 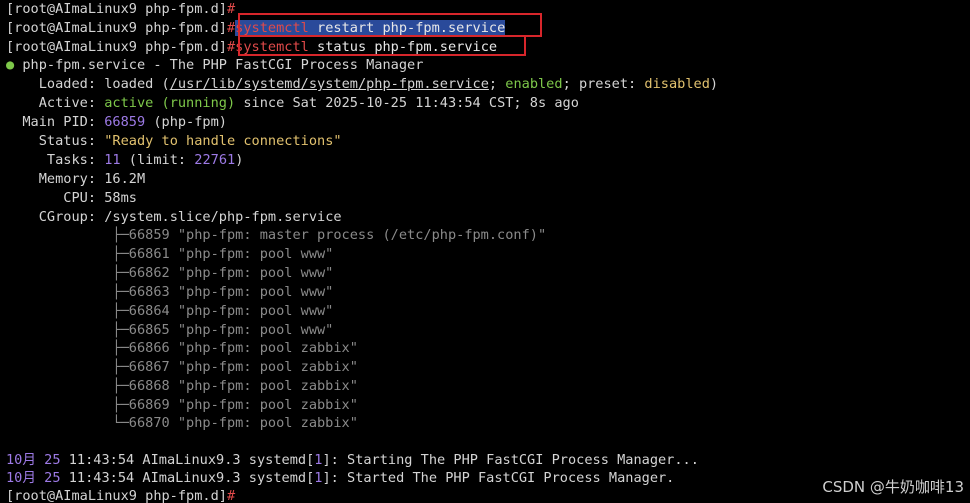 I want to click on mainpid-line: Main PID: 66859 (php-fpm), so click(x=116, y=122).